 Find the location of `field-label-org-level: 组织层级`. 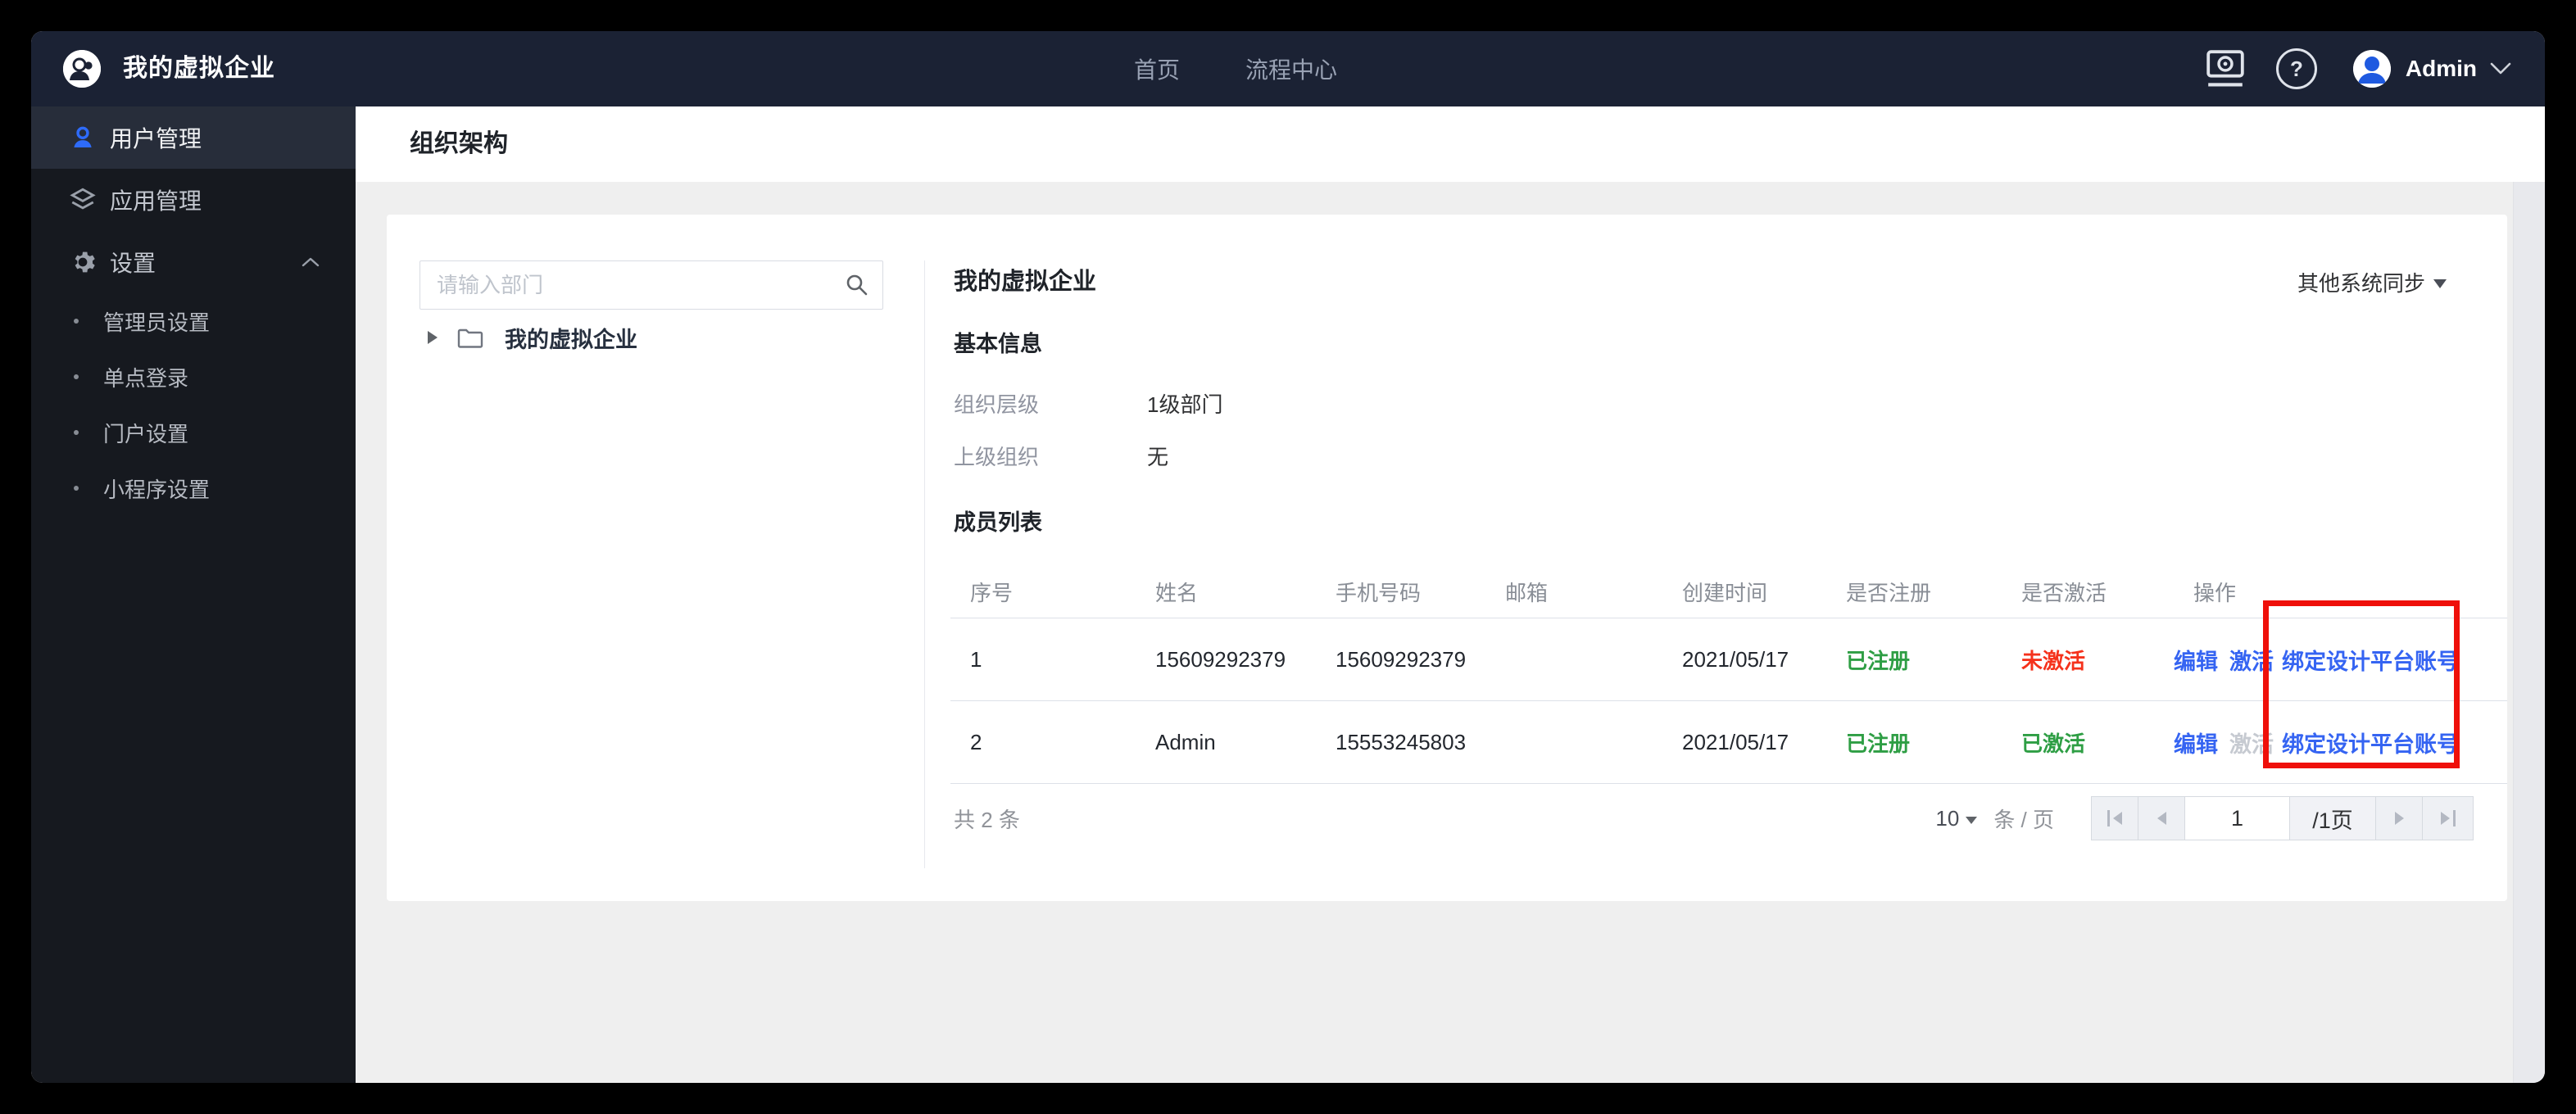

field-label-org-level: 组织层级 is located at coordinates (997, 404).